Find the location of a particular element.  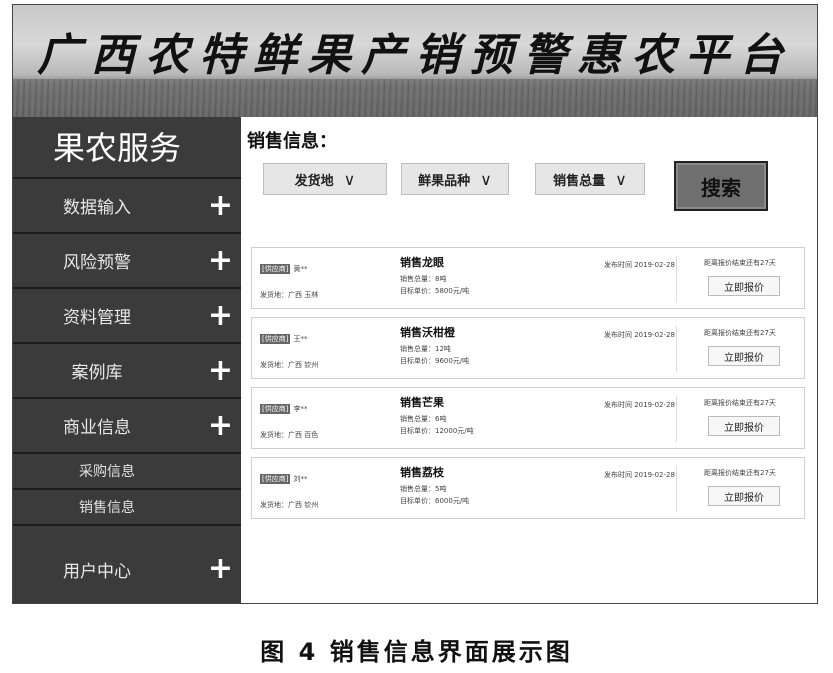

quantity-text: 销售总量：6吨 is located at coordinates (423, 419).